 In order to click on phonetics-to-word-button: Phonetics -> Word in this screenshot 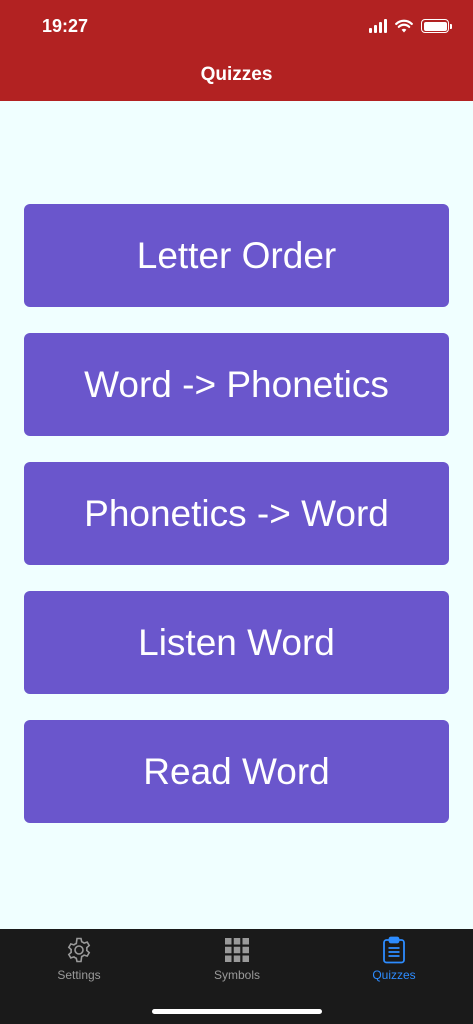, I will do `click(236, 513)`.